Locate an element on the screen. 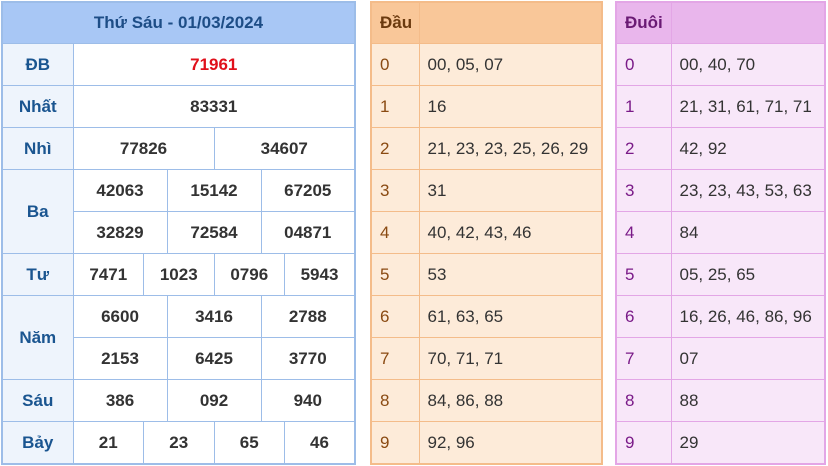 The image size is (828, 466). dau-header: Đầu is located at coordinates (395, 22).